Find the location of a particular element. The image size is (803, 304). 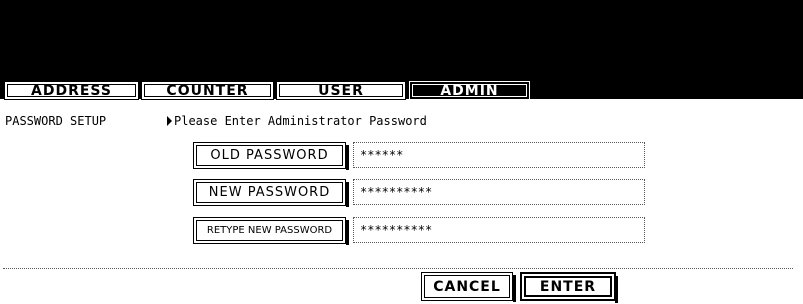

triangle-right-icon is located at coordinates (169, 121).